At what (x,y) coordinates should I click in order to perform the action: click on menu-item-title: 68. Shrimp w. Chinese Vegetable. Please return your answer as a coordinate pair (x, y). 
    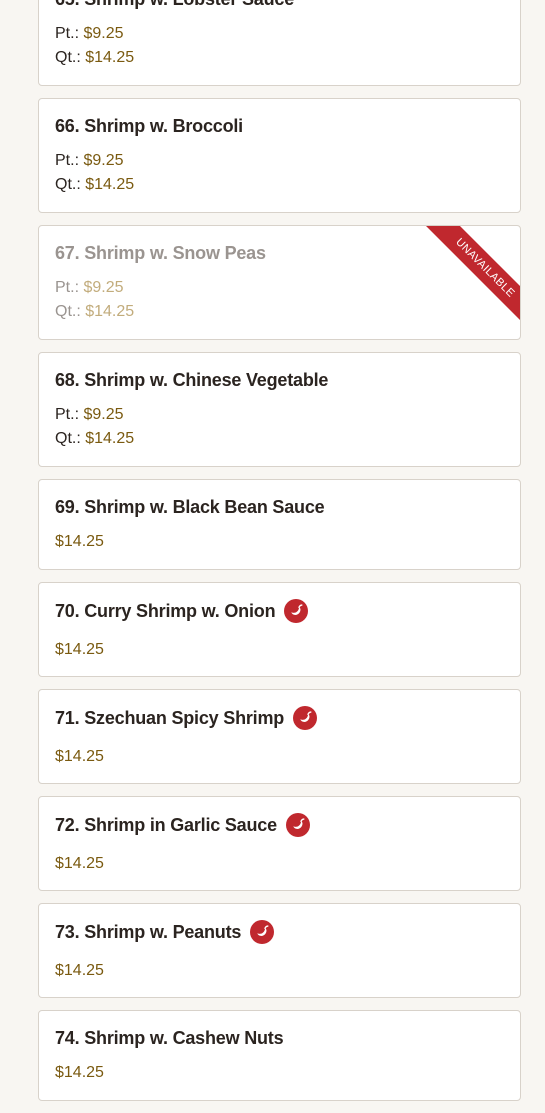
    Looking at the image, I should click on (192, 380).